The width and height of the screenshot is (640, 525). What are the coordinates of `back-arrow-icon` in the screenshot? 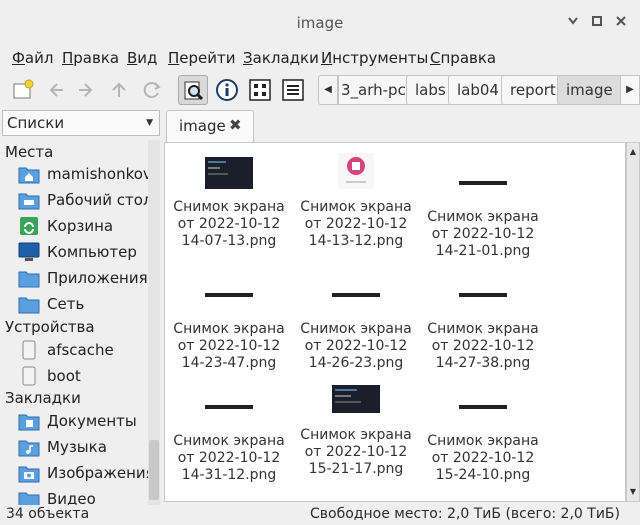 It's located at (56, 90).